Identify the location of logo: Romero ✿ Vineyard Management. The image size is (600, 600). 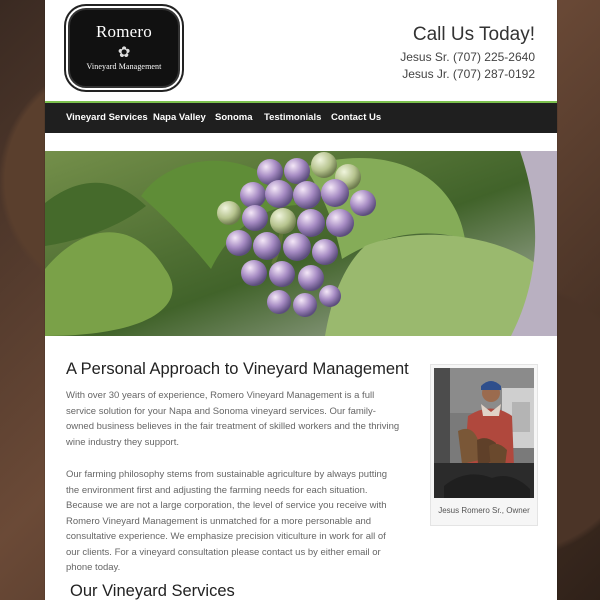
(124, 48).